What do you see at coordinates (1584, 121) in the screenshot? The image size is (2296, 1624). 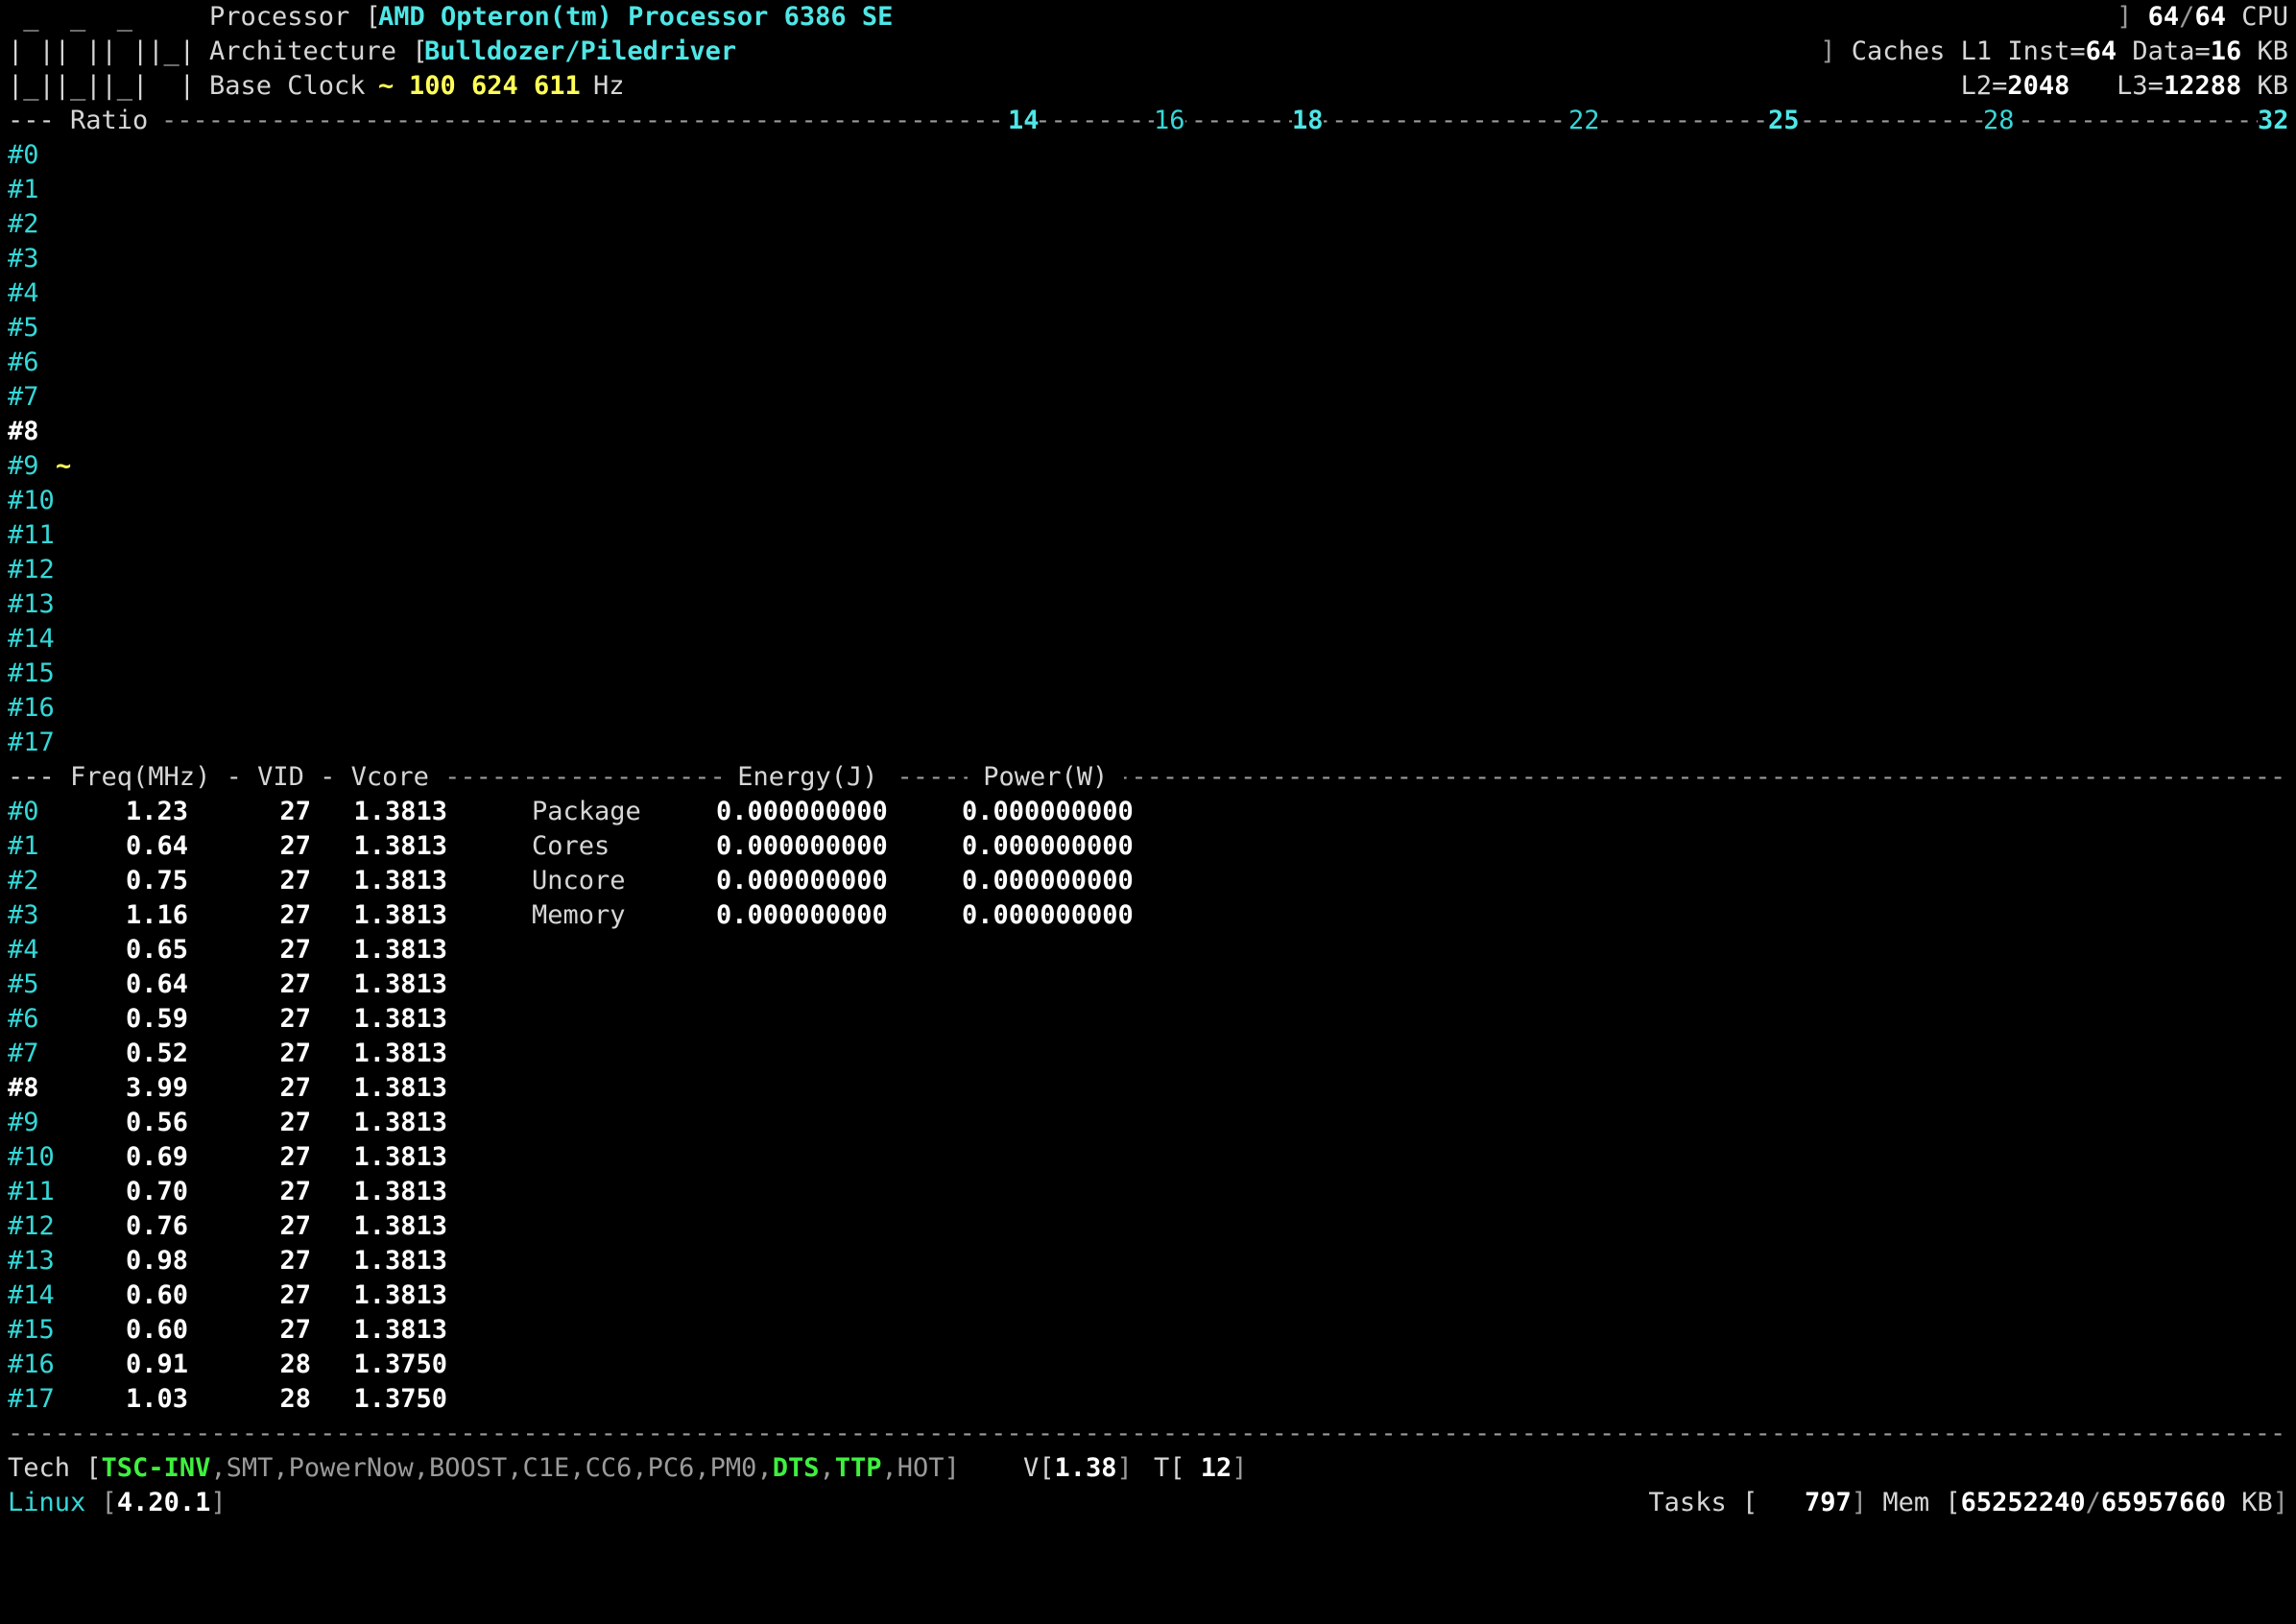 I see `ratio-tick-22: 22` at bounding box center [1584, 121].